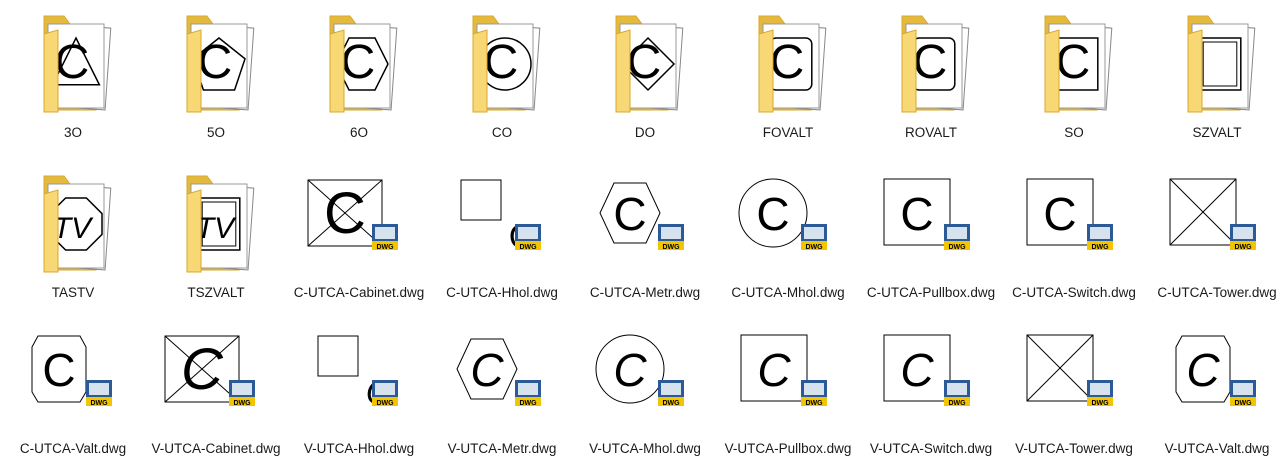 The height and width of the screenshot is (458, 1285). I want to click on folder-item: C CO, so click(502, 74).